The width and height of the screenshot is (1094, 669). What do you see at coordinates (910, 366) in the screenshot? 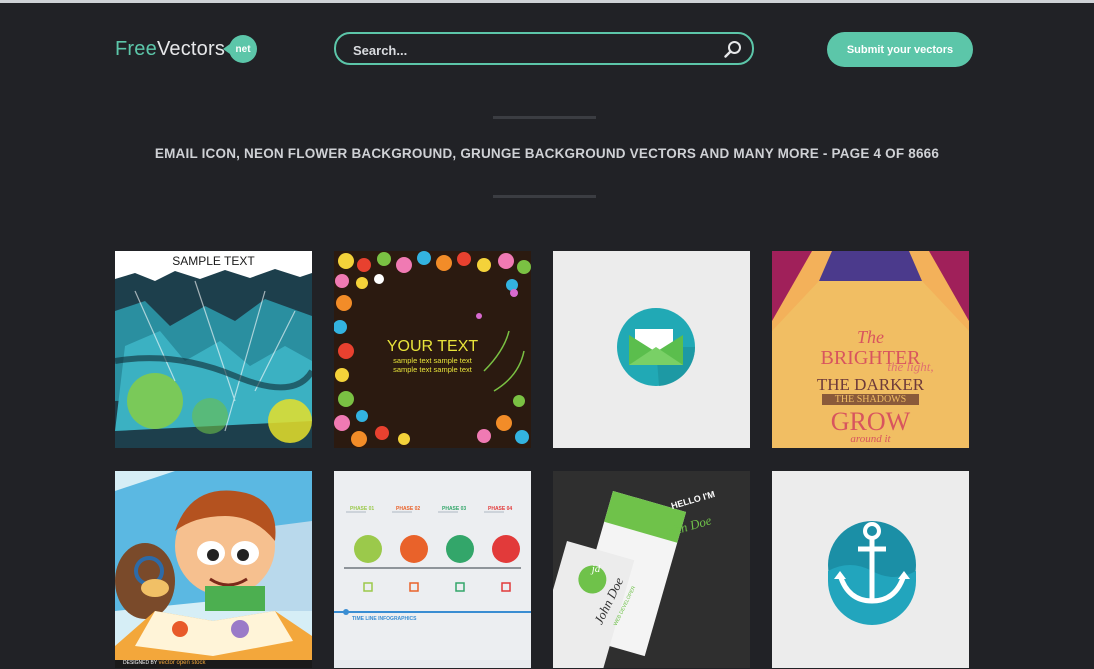
I see `poster-the-light: the light,` at bounding box center [910, 366].